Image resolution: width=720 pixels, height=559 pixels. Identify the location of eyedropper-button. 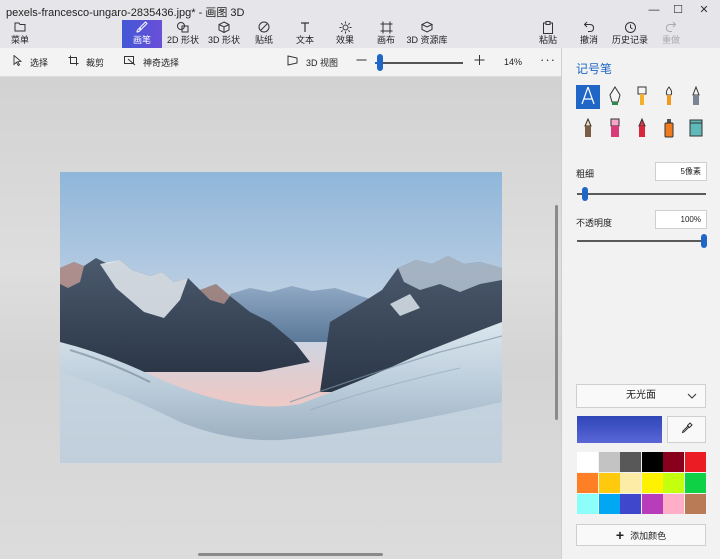
(686, 429).